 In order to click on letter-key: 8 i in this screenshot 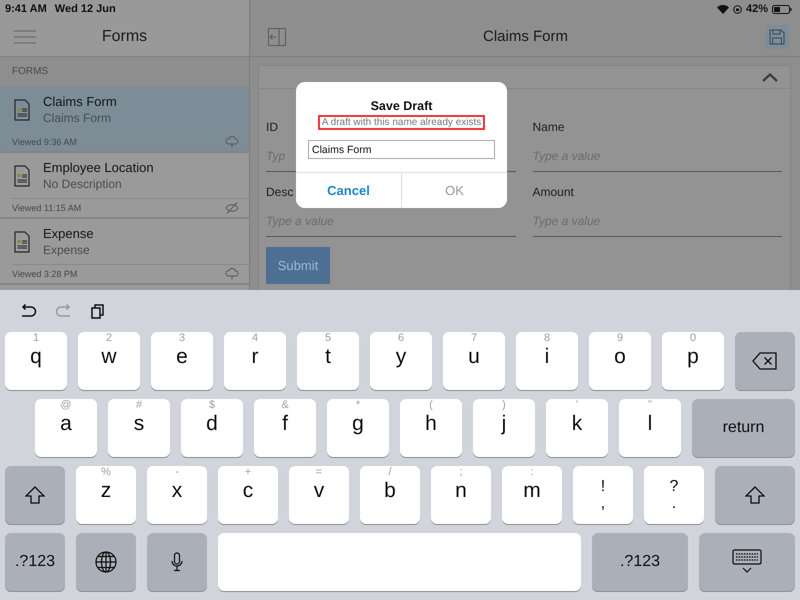, I will do `click(547, 361)`.